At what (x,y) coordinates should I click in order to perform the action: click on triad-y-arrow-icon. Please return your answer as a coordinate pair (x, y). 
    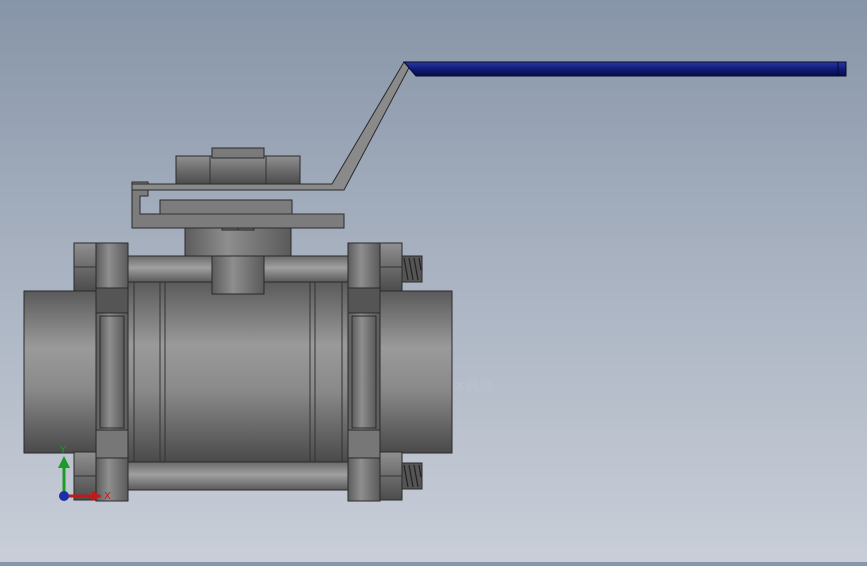
    Looking at the image, I should click on (64, 462).